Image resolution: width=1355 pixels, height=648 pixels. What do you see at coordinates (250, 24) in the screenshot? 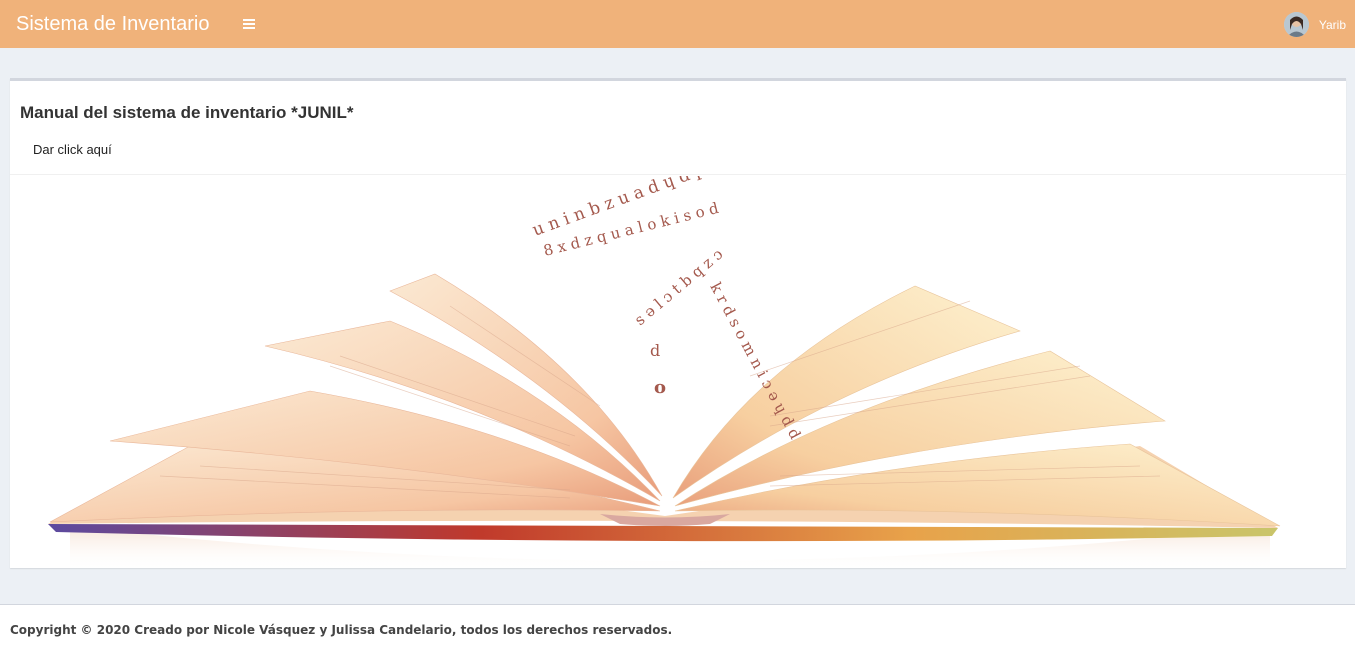
I see `hamburger-icon` at bounding box center [250, 24].